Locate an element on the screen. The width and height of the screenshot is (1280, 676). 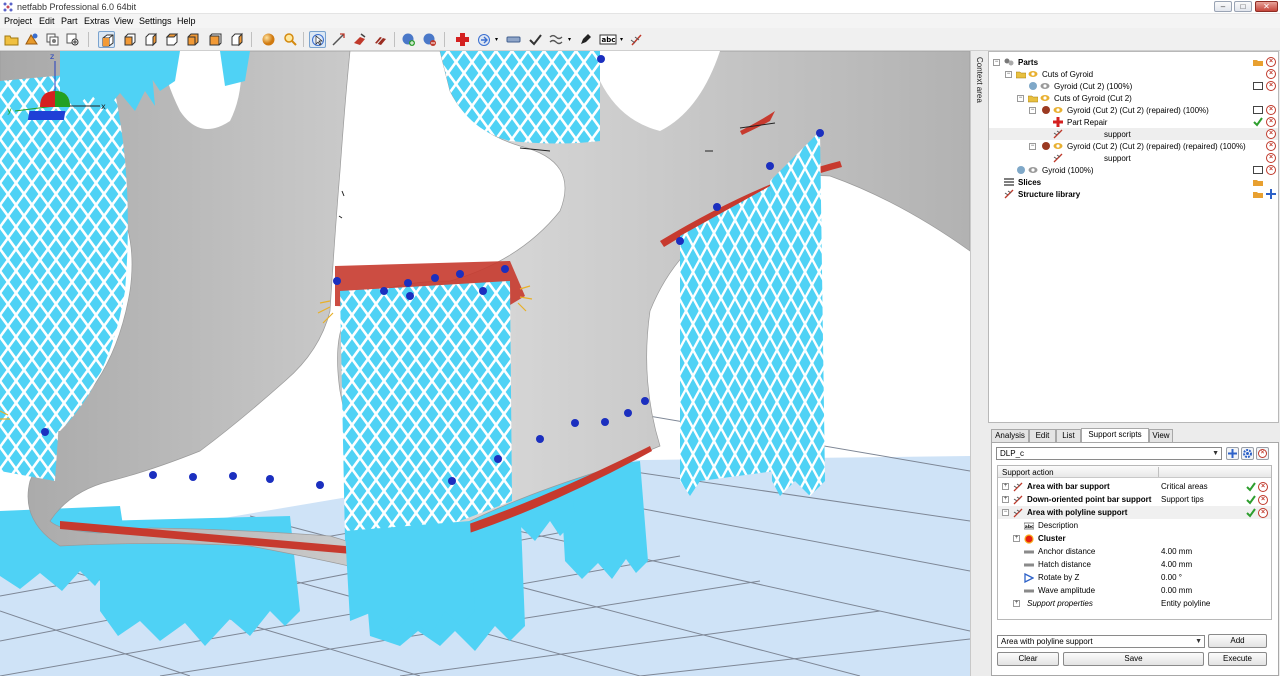
property-value: Entity polyline is located at coordinates (1185, 603).